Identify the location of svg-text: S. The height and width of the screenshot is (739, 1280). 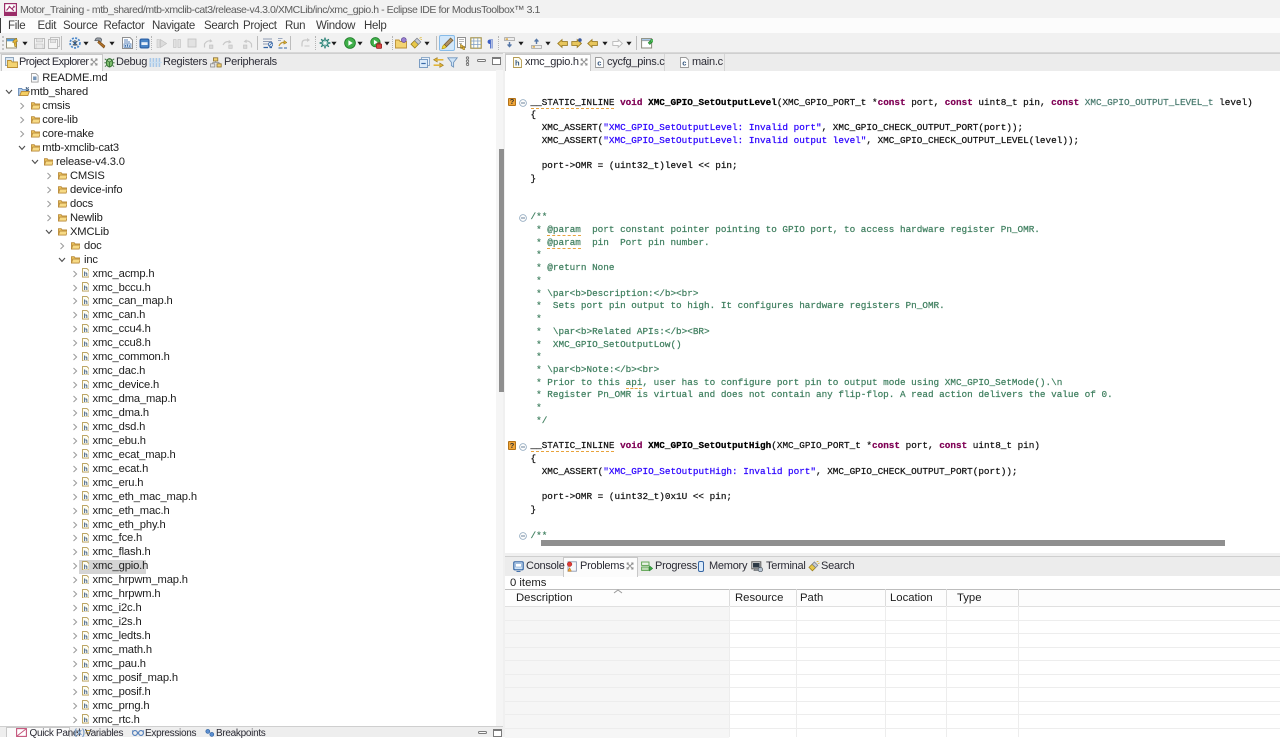
(27, 90).